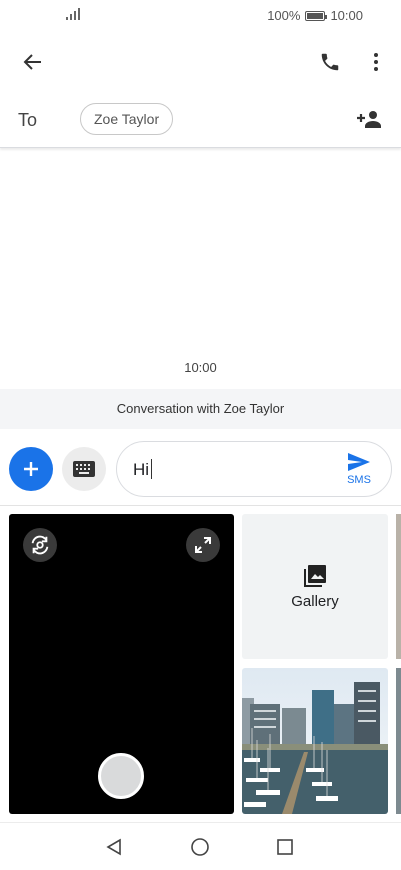 Image resolution: width=401 pixels, height=870 pixels. I want to click on text-caret, so click(152, 469).